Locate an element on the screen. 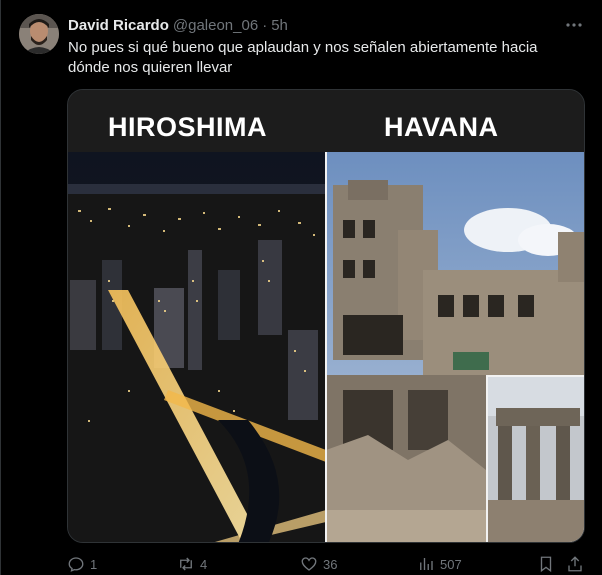  share-icon is located at coordinates (575, 564).